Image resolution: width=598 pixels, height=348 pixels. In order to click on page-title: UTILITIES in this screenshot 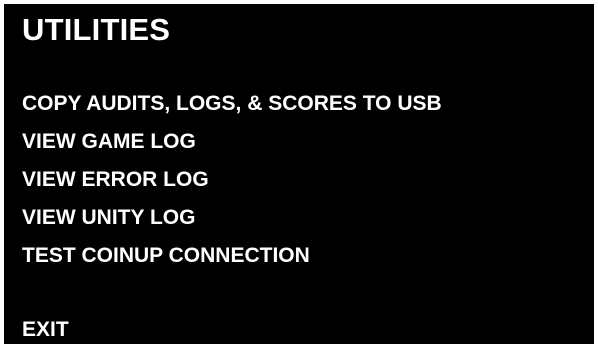, I will do `click(96, 29)`.